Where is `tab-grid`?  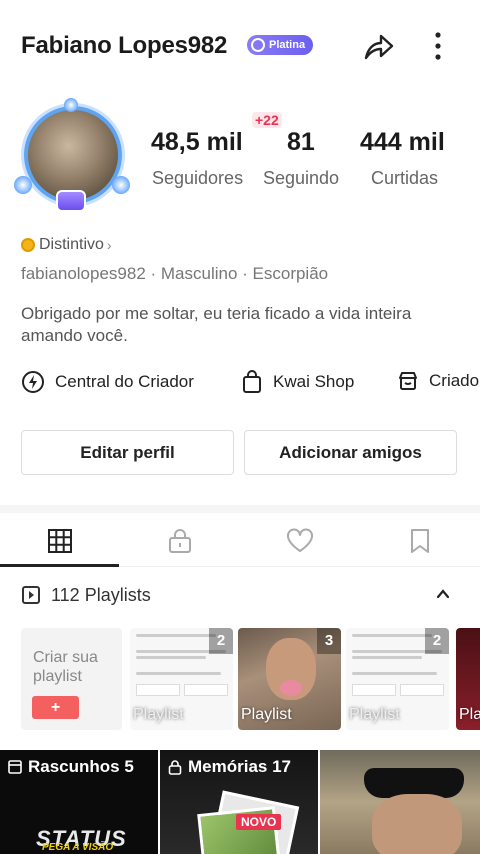 tab-grid is located at coordinates (60, 541).